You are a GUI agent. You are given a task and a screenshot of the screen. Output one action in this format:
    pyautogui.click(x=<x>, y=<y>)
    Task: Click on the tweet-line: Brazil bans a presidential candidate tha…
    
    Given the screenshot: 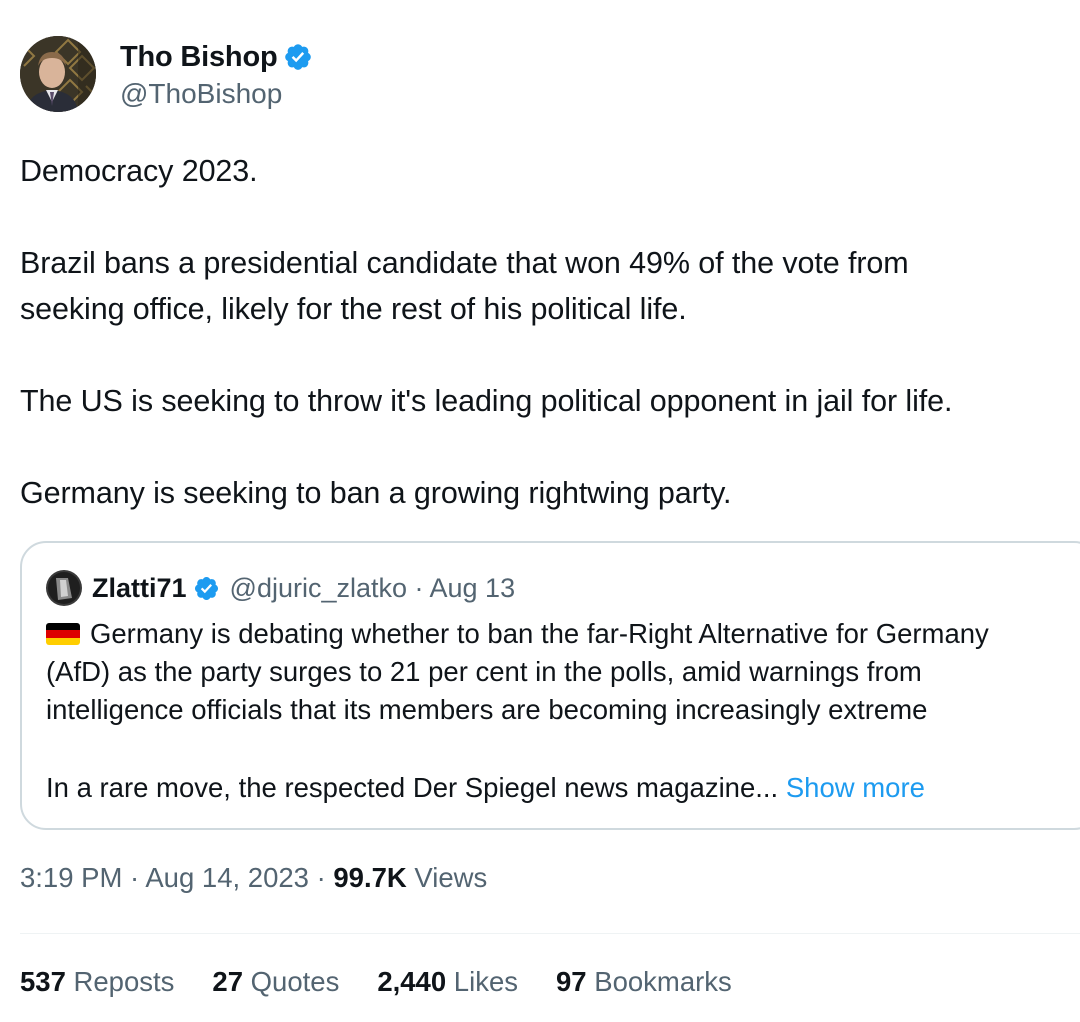 What is the action you would take?
    pyautogui.click(x=464, y=263)
    